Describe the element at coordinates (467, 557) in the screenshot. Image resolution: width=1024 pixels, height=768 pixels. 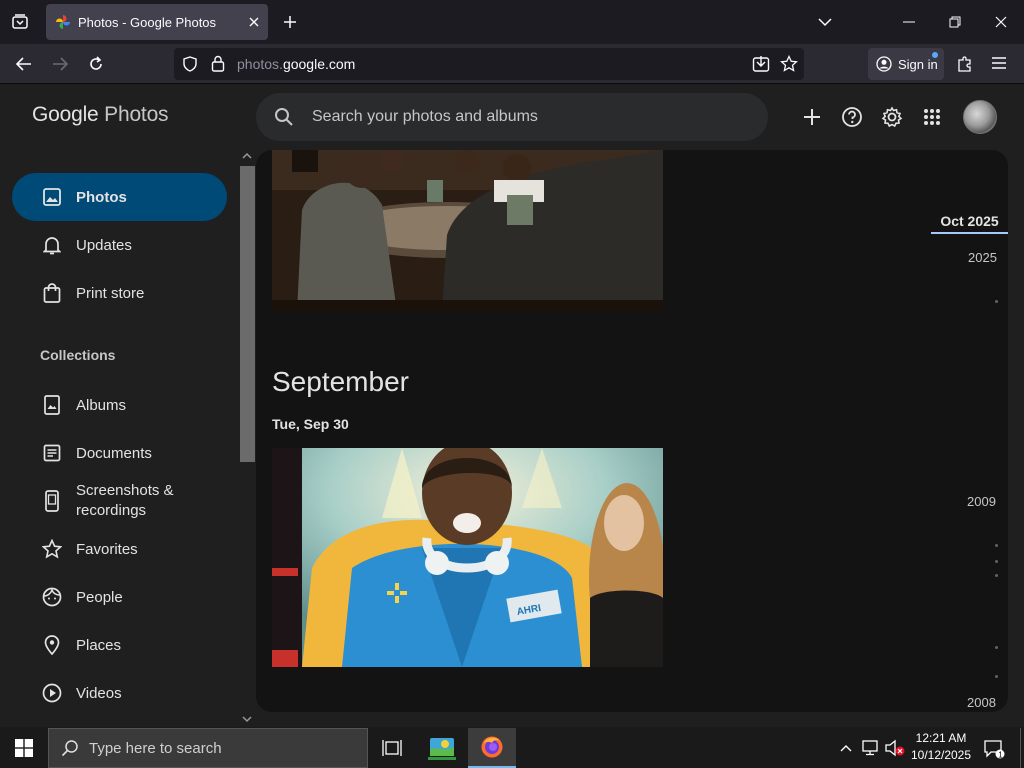
I see `photo-thumbnail: AHRI` at that location.